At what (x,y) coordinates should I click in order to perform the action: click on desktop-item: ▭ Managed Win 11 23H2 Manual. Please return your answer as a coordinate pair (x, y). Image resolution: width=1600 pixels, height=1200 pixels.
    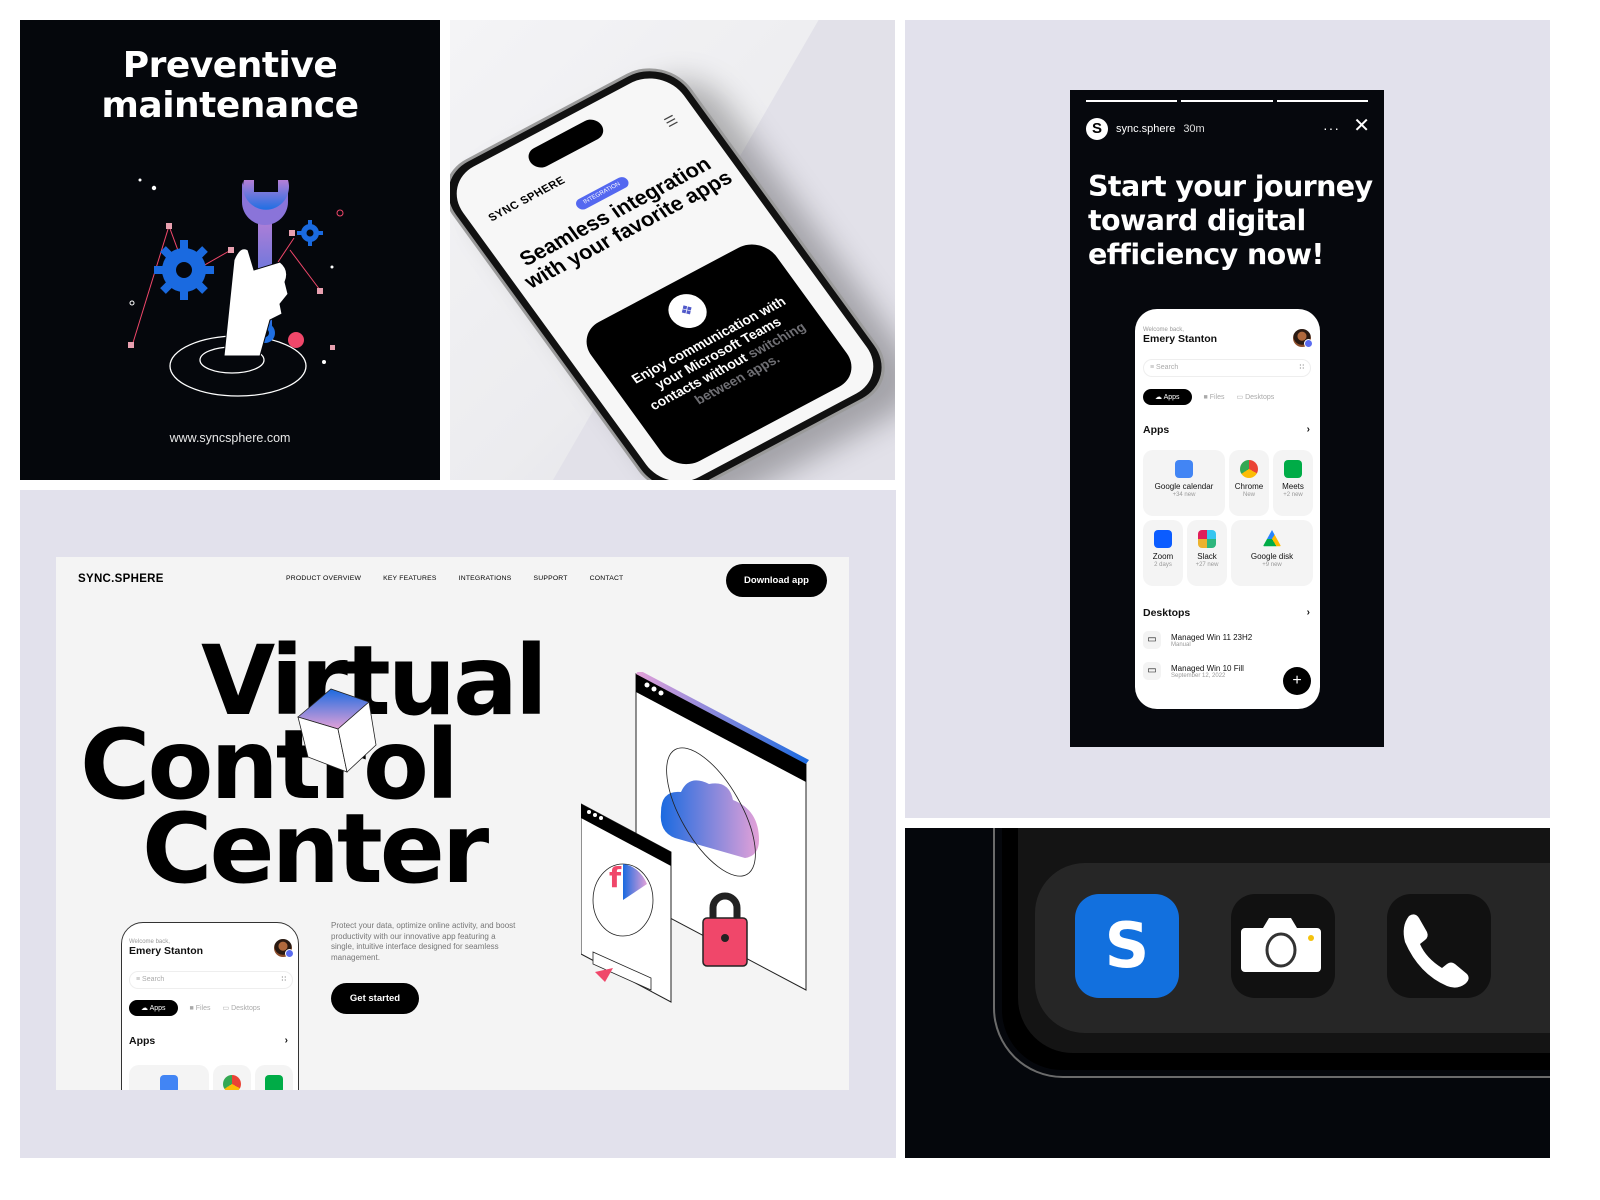
    Looking at the image, I should click on (1227, 640).